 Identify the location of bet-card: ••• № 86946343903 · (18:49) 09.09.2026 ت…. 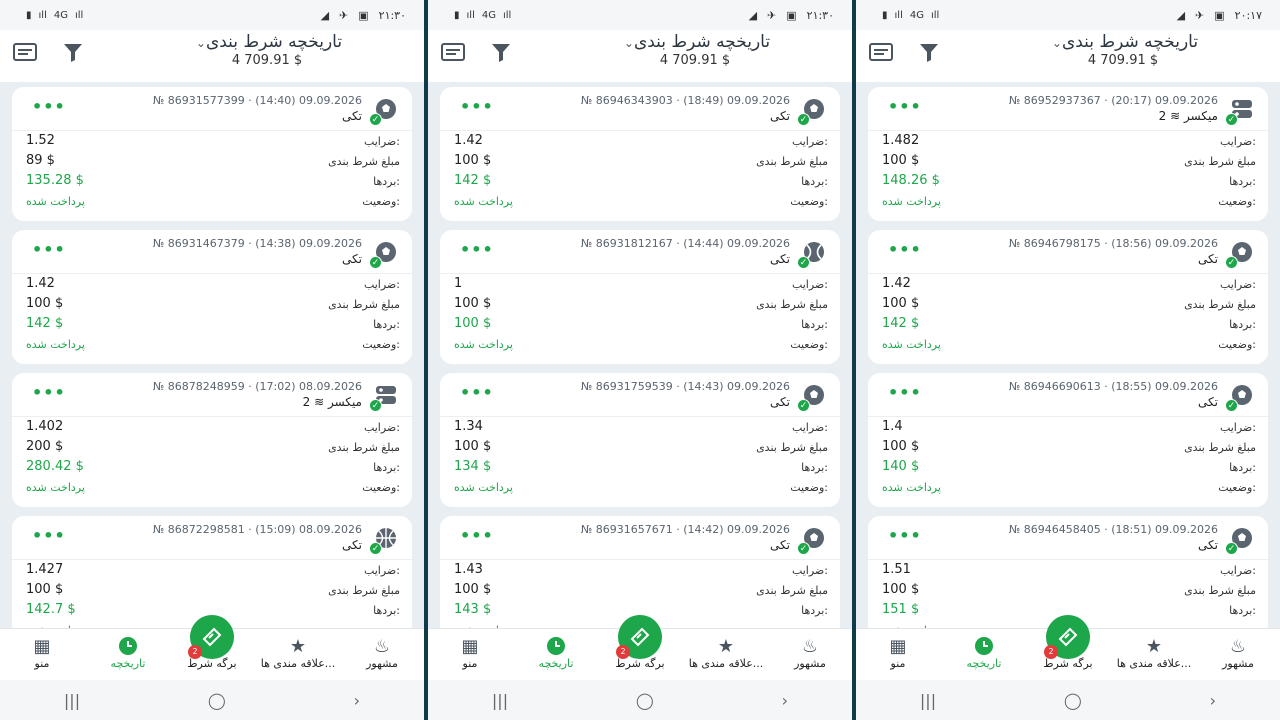
(640, 154).